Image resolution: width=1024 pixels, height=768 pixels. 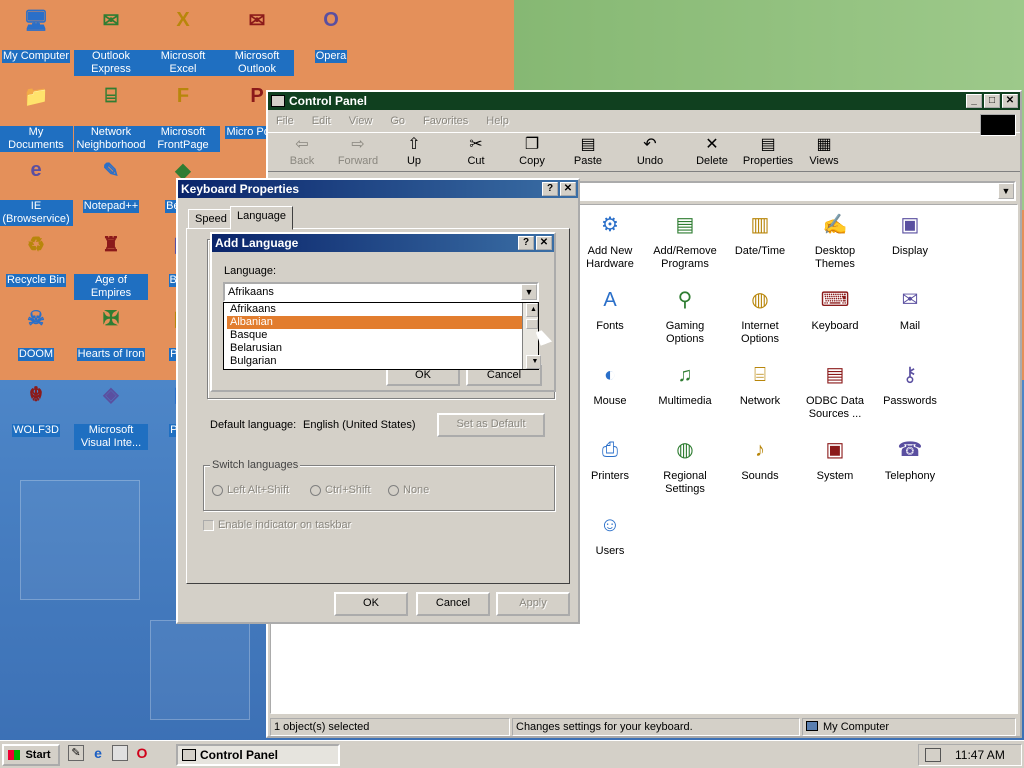 What do you see at coordinates (768, 150) in the screenshot?
I see `properties-button: ▤ Properties` at bounding box center [768, 150].